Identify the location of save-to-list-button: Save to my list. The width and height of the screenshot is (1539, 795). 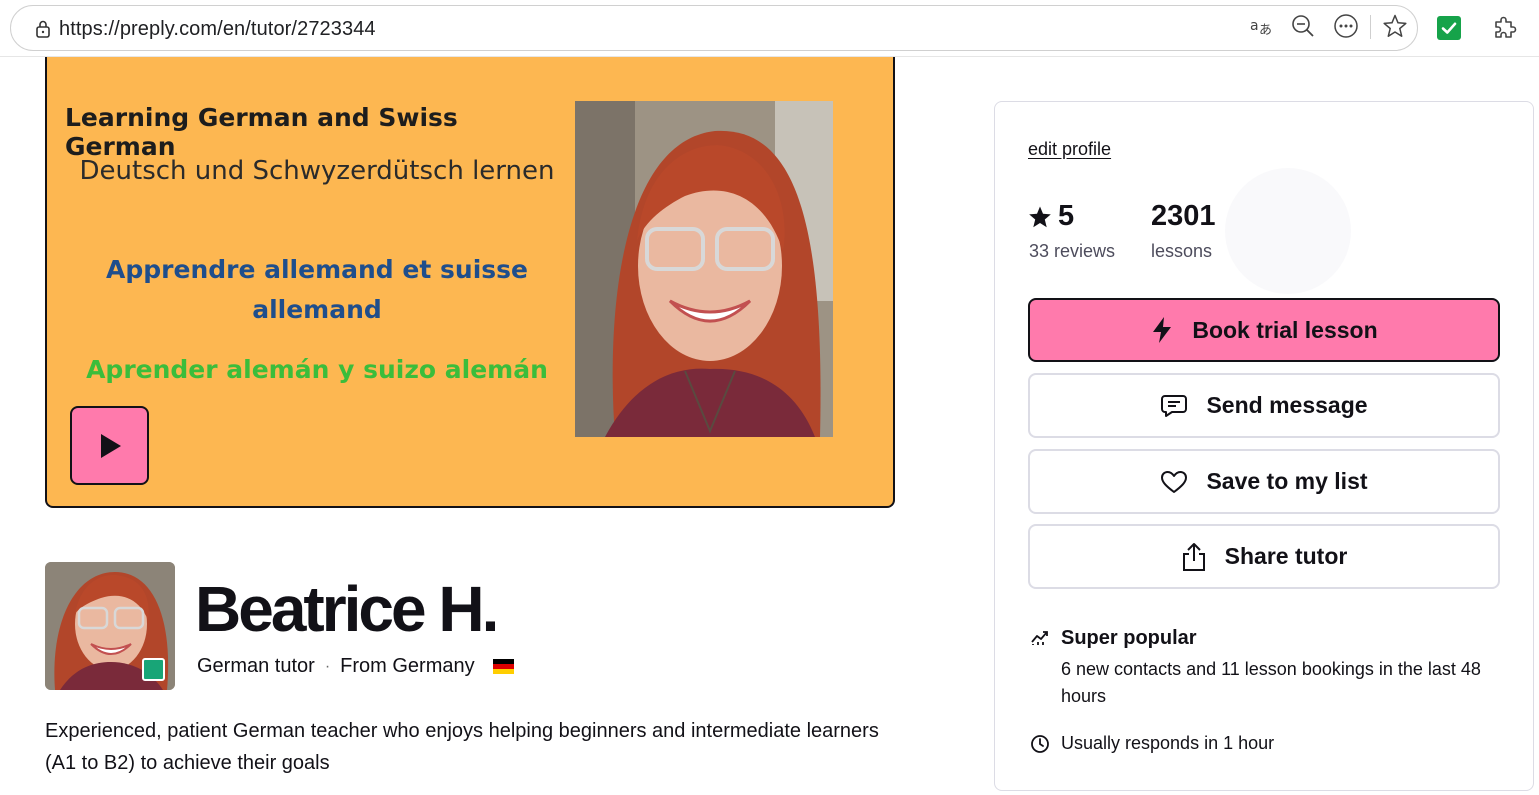
(1264, 481).